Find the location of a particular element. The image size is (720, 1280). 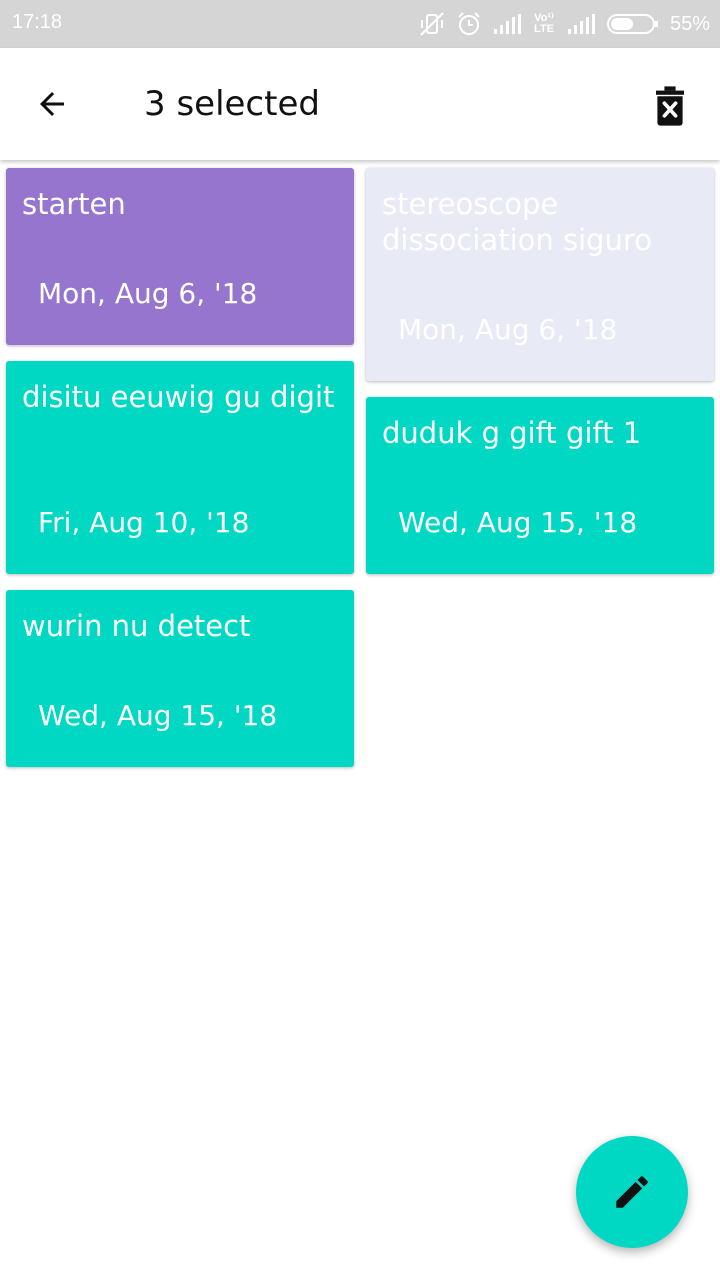

app-bar: 3 selected is located at coordinates (360, 104).